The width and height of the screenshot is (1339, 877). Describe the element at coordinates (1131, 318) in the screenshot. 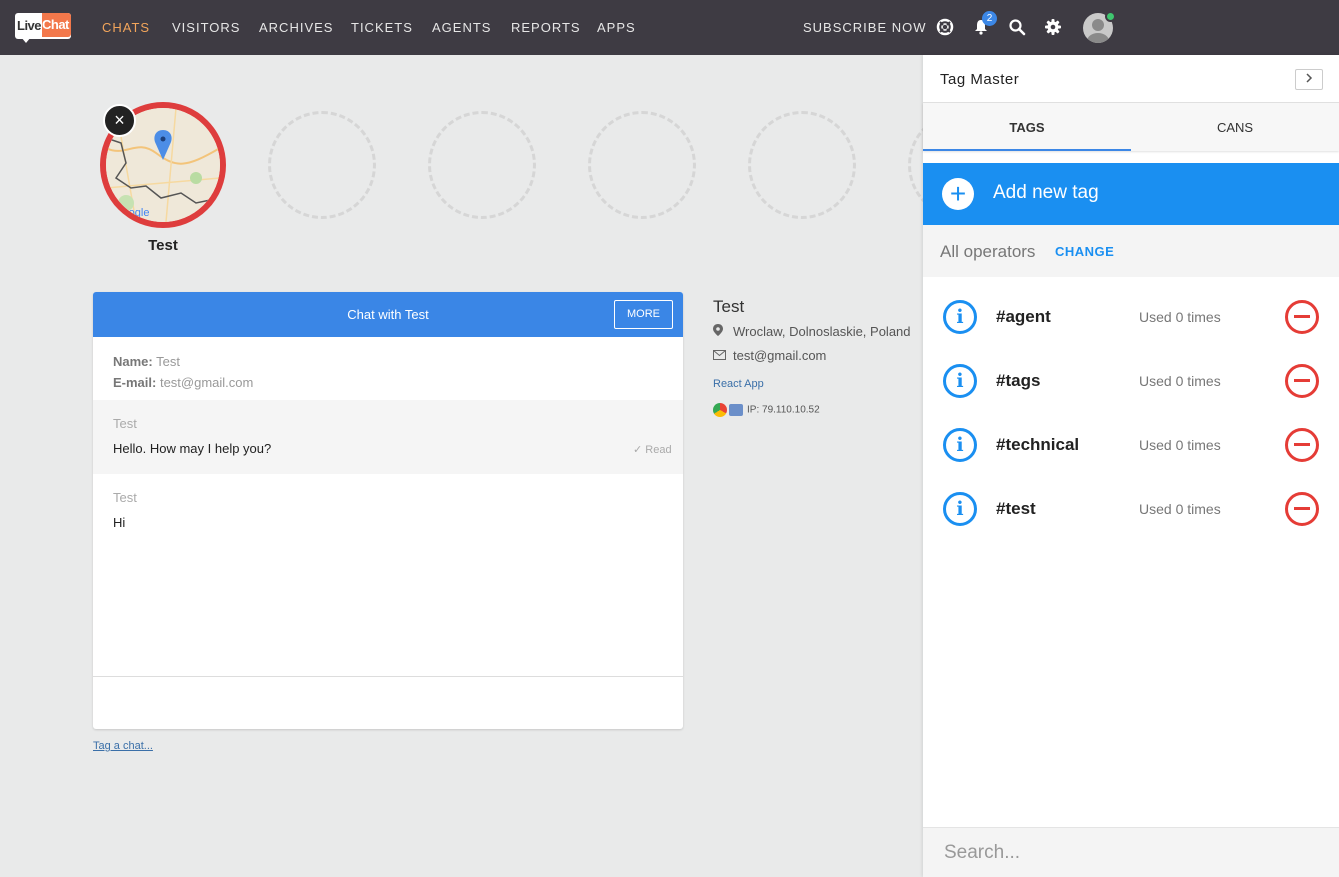

I see `tag-row: i #agent Used 0 times` at that location.